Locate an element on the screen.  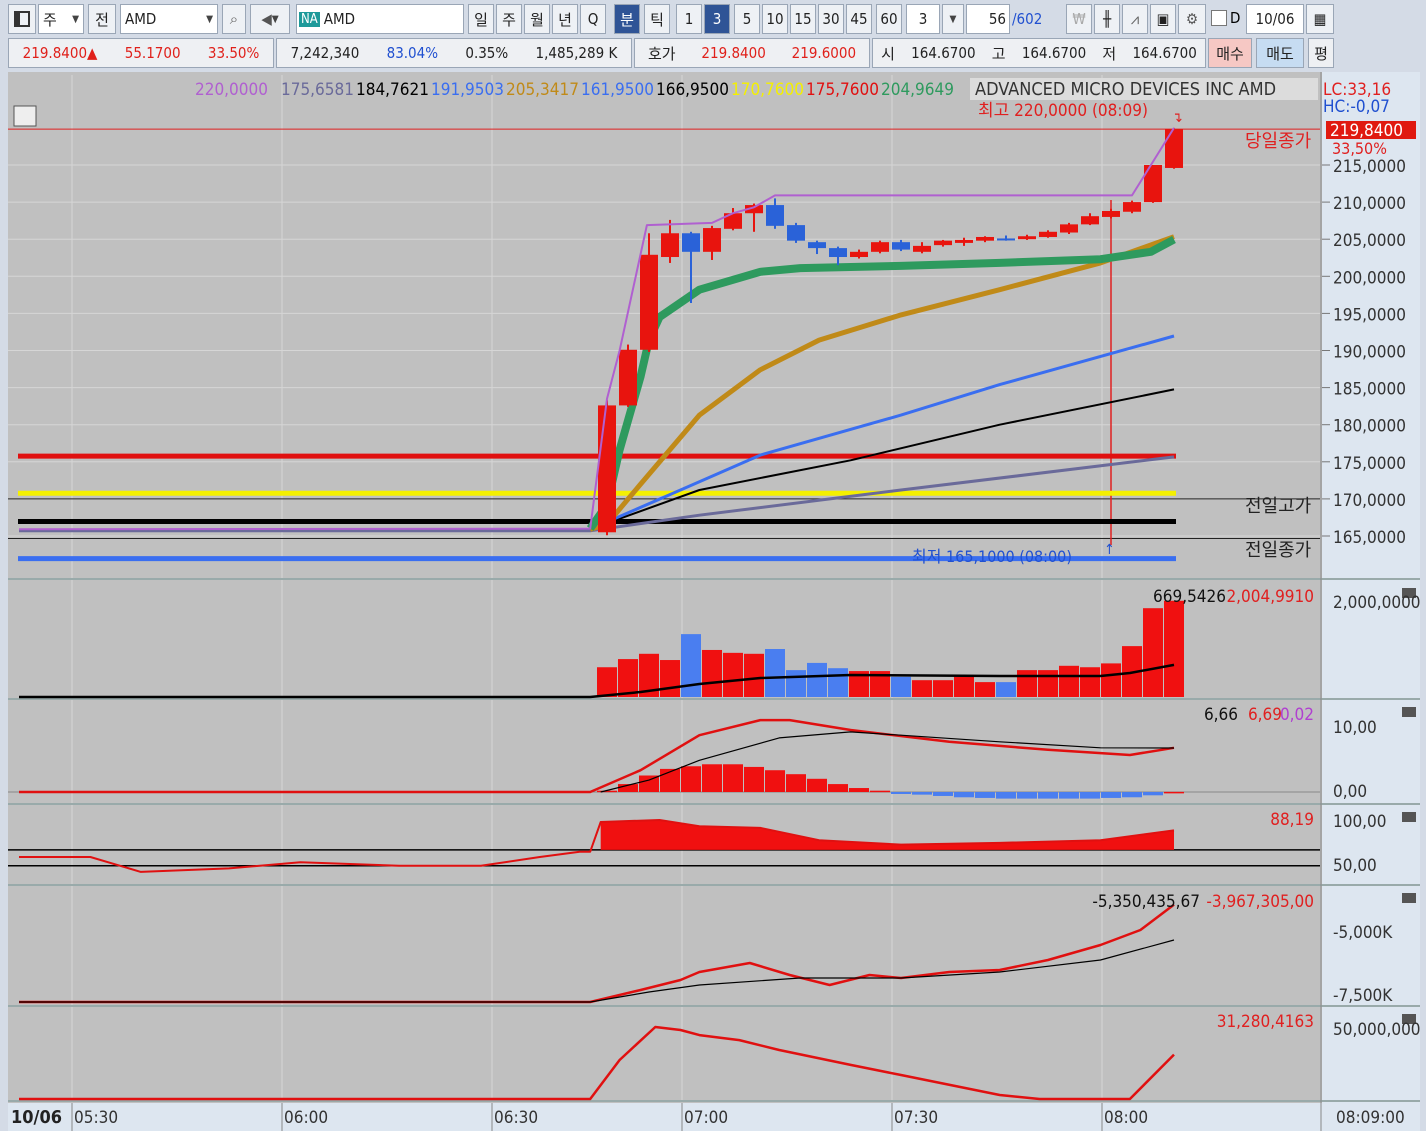
sell-button: 매도 is located at coordinates (1280, 53).